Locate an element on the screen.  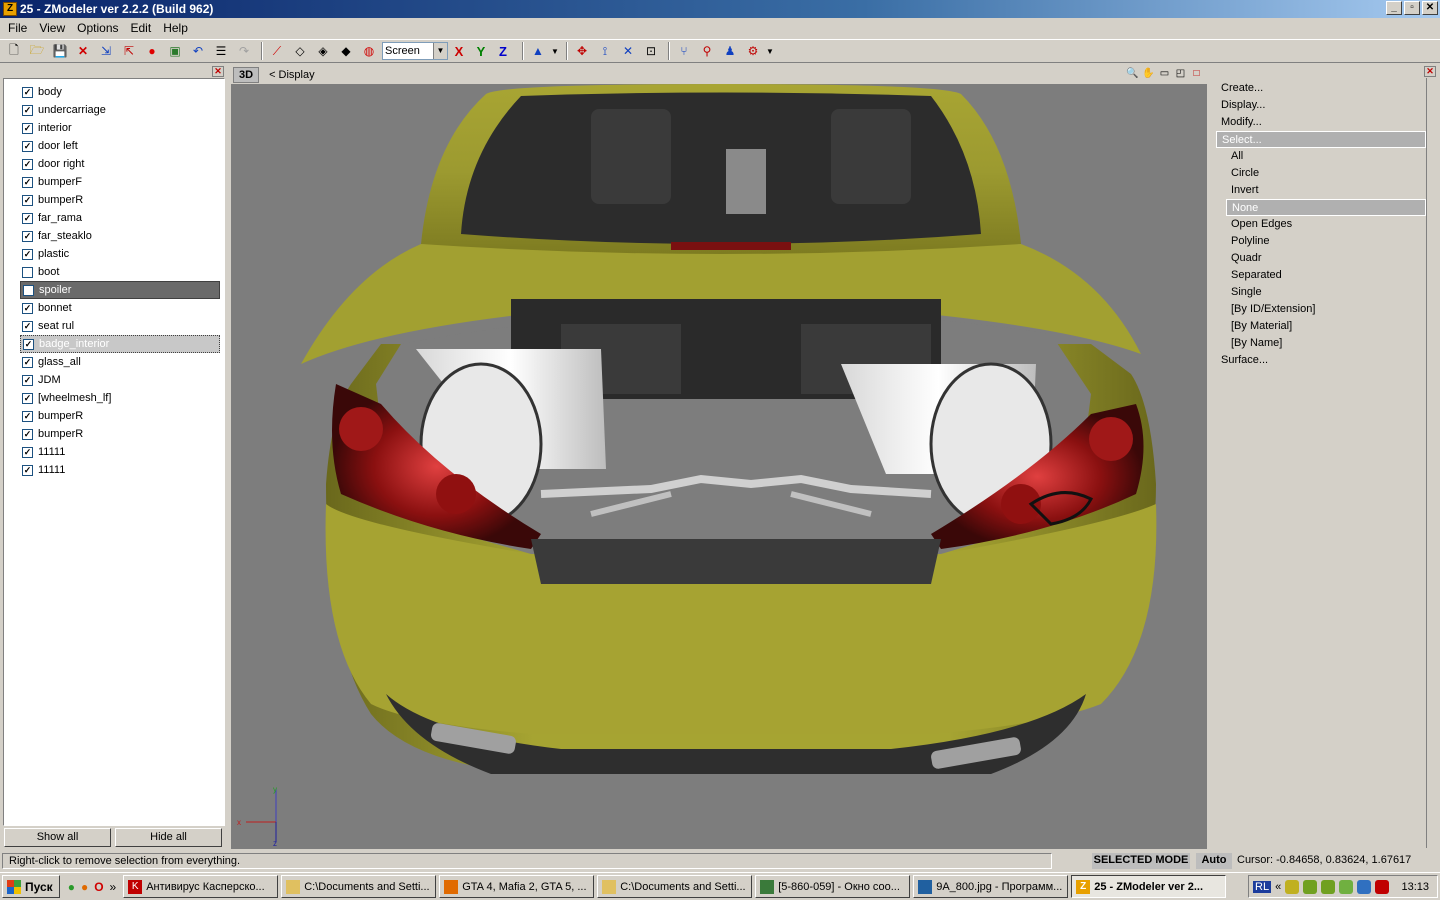
menu-edit: Edit is located at coordinates (141, 28).